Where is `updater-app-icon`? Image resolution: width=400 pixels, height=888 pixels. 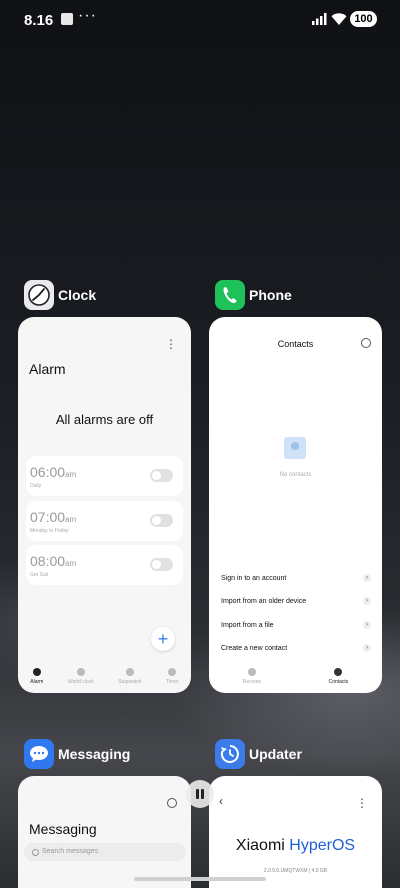
updater-app-icon is located at coordinates (230, 754).